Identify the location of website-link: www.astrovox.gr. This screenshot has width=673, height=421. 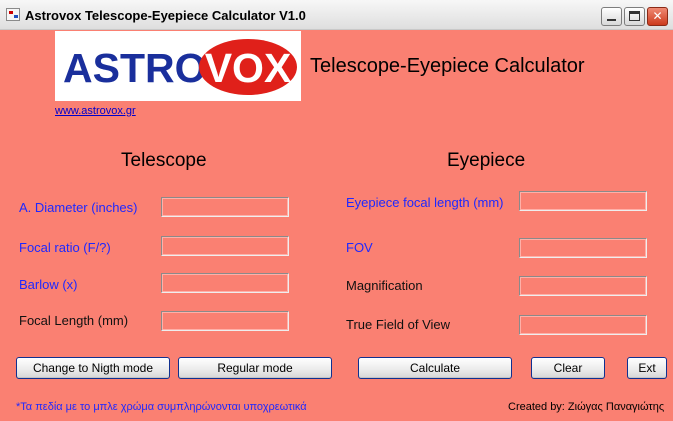
(95, 111).